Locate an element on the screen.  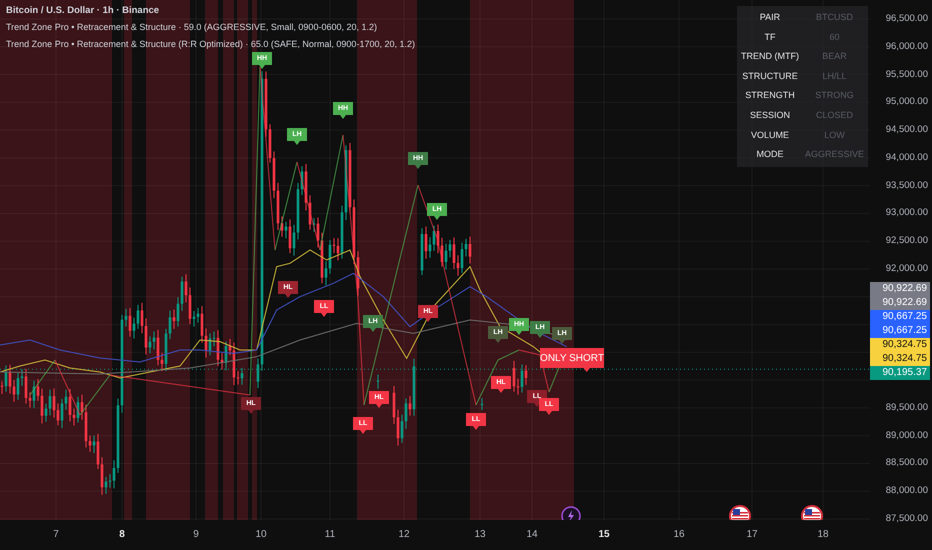
table-label: PAIR is located at coordinates (770, 17).